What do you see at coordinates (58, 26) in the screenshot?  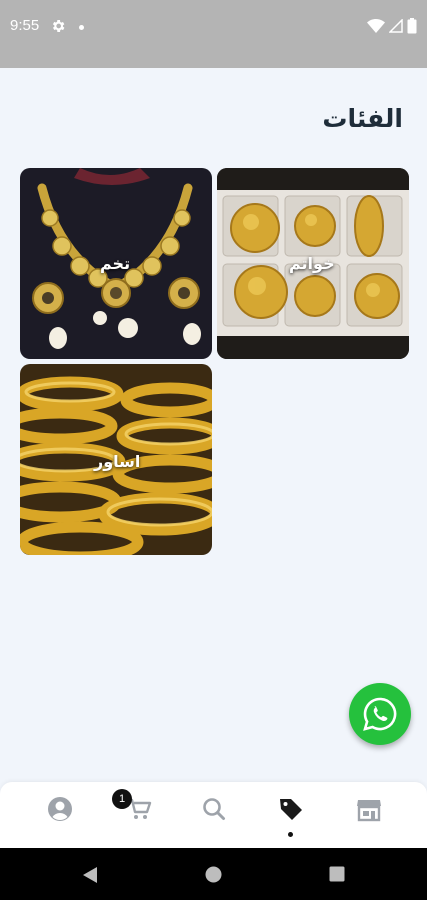 I see `settings-gear-icon` at bounding box center [58, 26].